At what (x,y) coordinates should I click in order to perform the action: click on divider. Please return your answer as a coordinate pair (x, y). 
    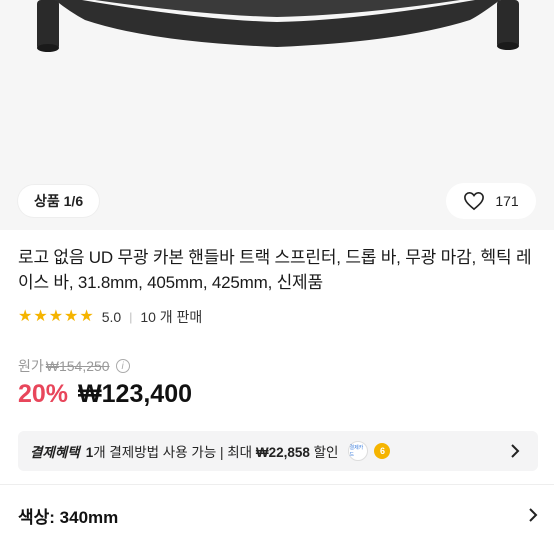
    Looking at the image, I should click on (277, 484).